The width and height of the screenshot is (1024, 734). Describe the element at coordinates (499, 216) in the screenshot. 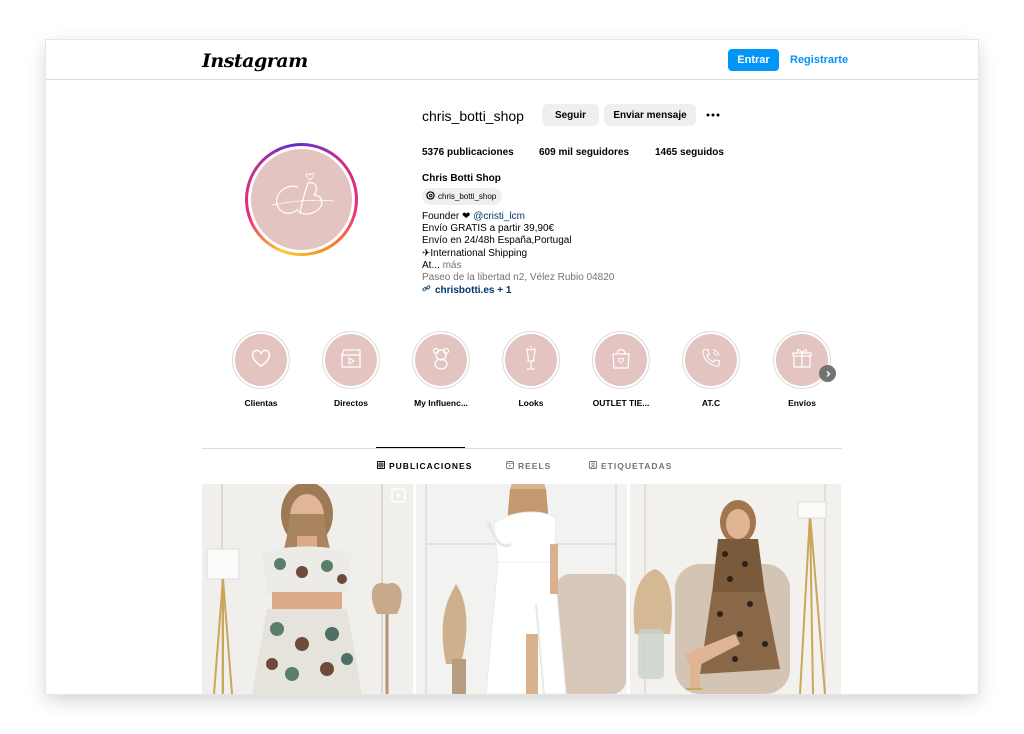

I see `founder-mention-link: @cristi_lcm` at that location.